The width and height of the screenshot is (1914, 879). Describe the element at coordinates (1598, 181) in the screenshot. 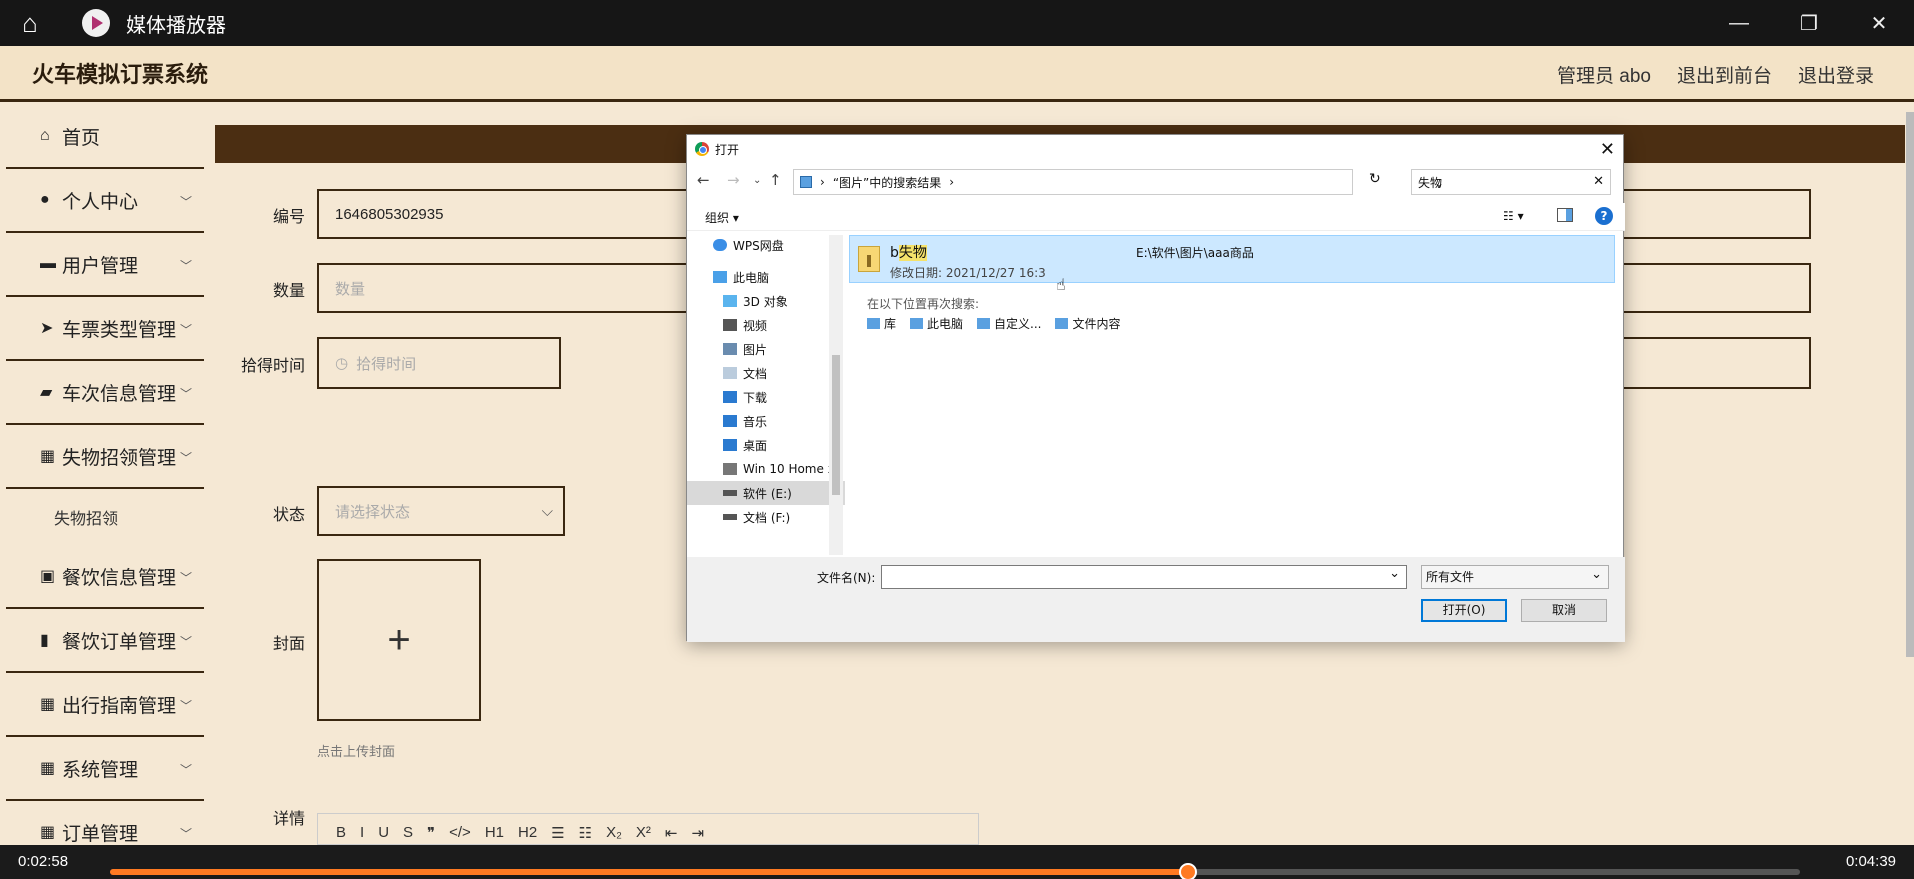

I see `clear-search-icon: ✕` at that location.